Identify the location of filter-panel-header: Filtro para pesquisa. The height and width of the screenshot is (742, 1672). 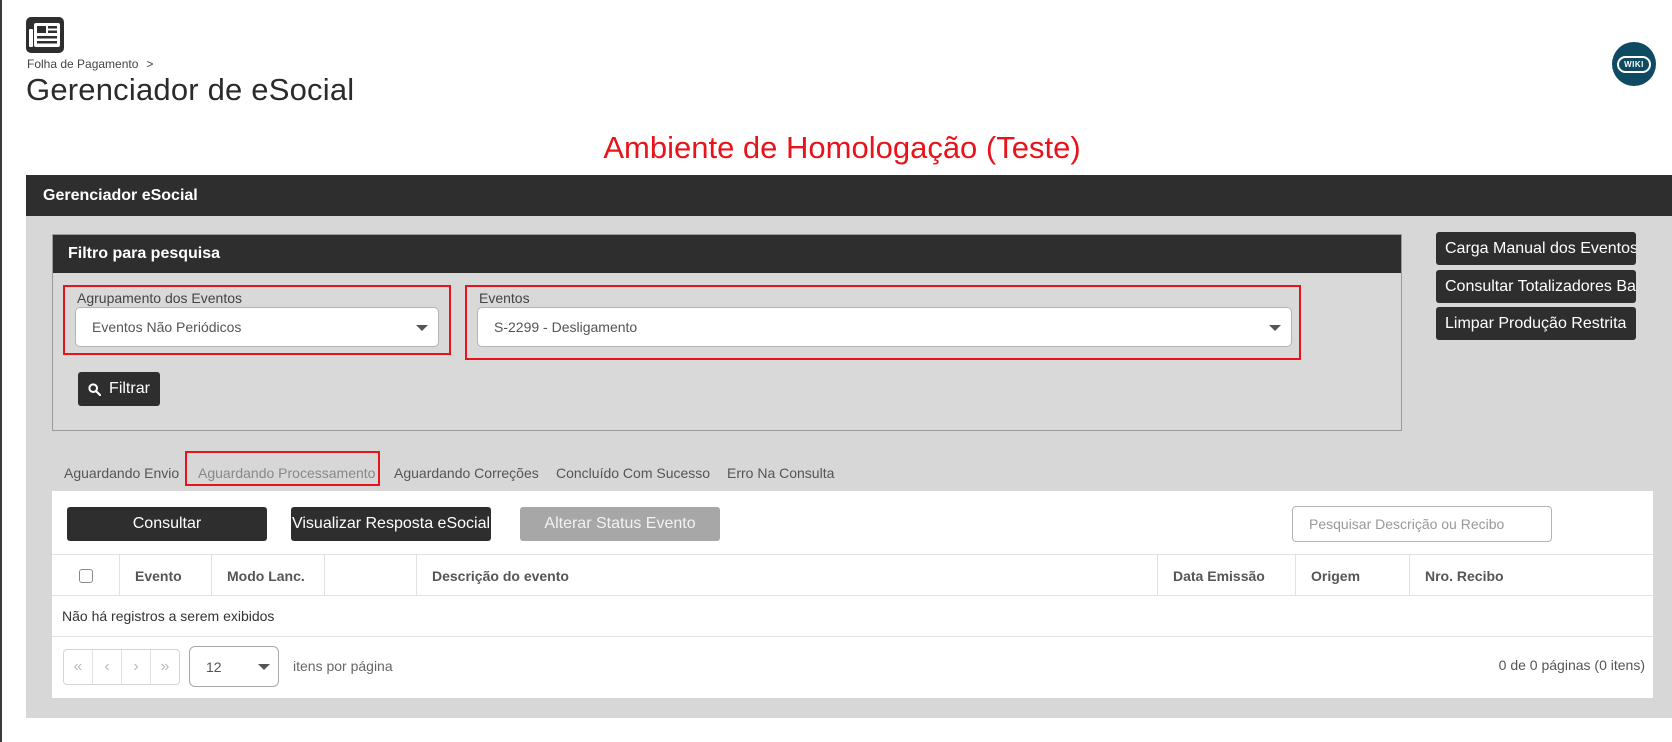
(727, 254).